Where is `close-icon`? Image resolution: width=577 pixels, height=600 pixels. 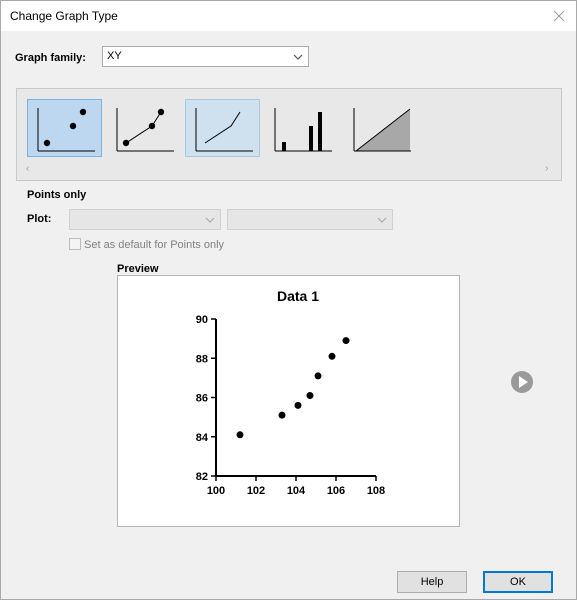
close-icon is located at coordinates (559, 16).